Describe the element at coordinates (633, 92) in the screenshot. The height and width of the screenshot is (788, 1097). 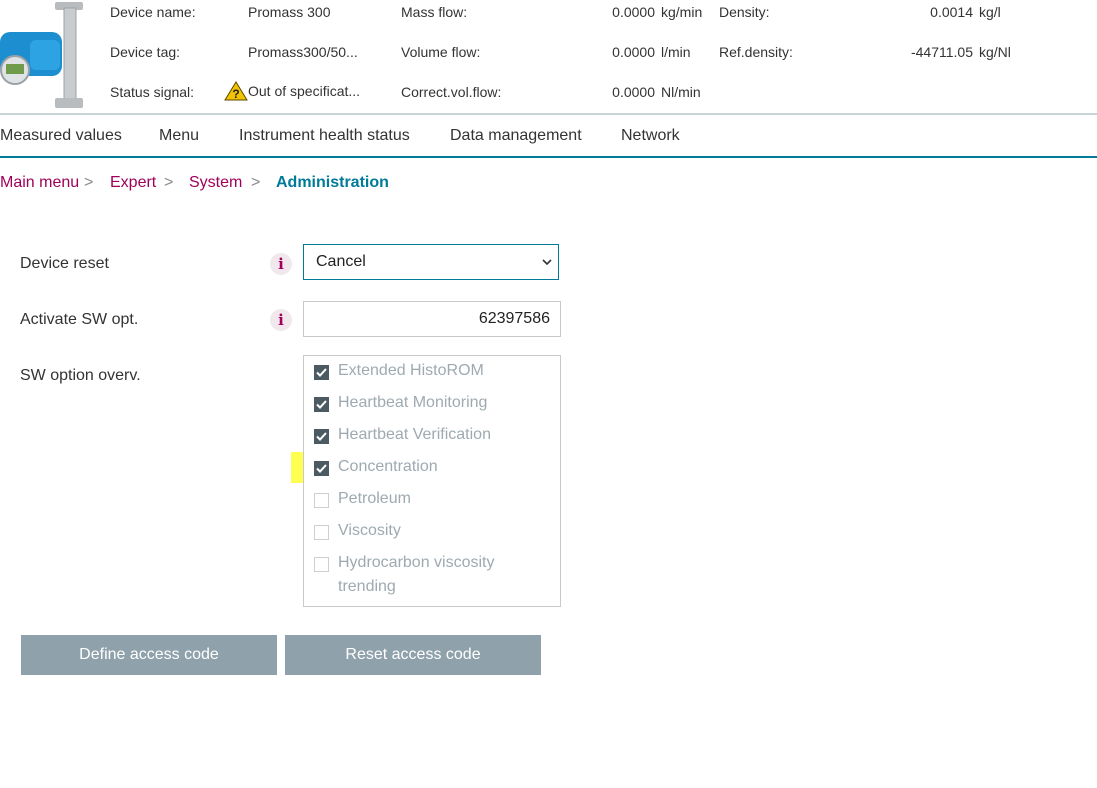
I see `corr-vol-flow-value: 0.0000` at that location.